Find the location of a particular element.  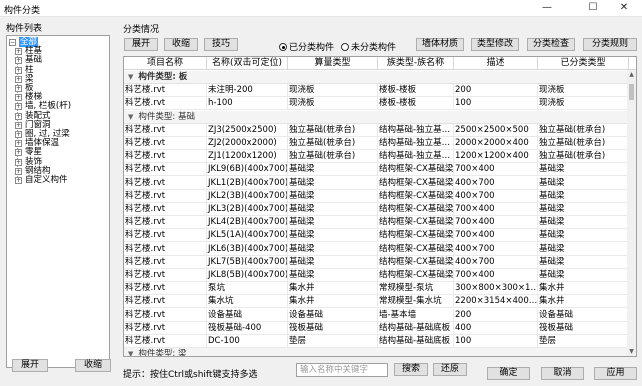

column-header: 算量类型 is located at coordinates (333, 63).